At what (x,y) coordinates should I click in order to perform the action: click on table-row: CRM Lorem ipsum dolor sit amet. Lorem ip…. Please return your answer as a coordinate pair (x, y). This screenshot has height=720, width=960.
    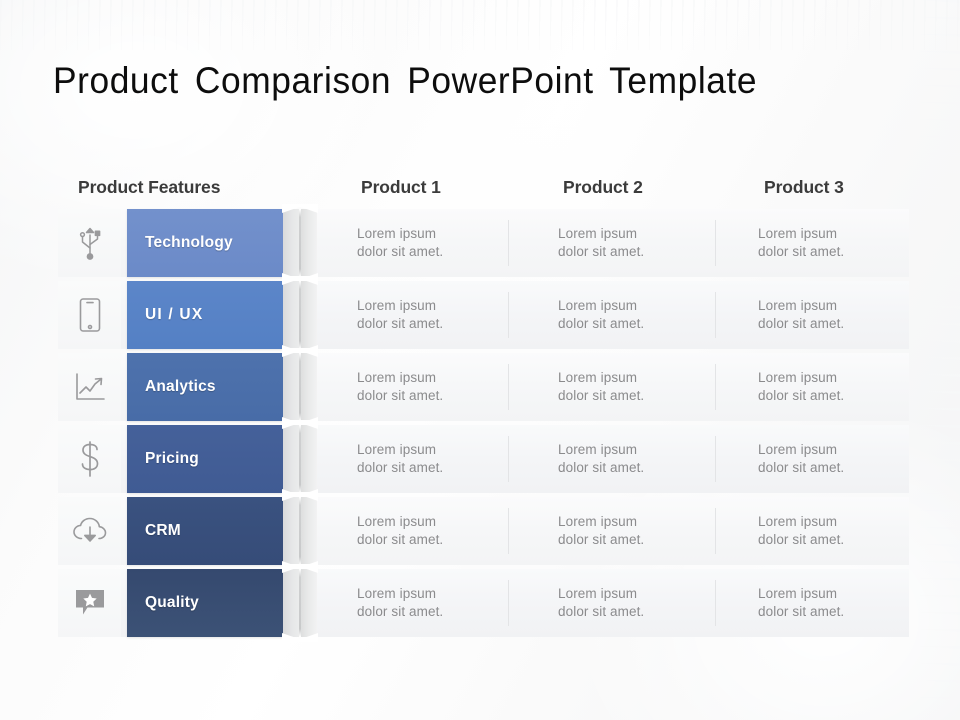
    Looking at the image, I should click on (480, 531).